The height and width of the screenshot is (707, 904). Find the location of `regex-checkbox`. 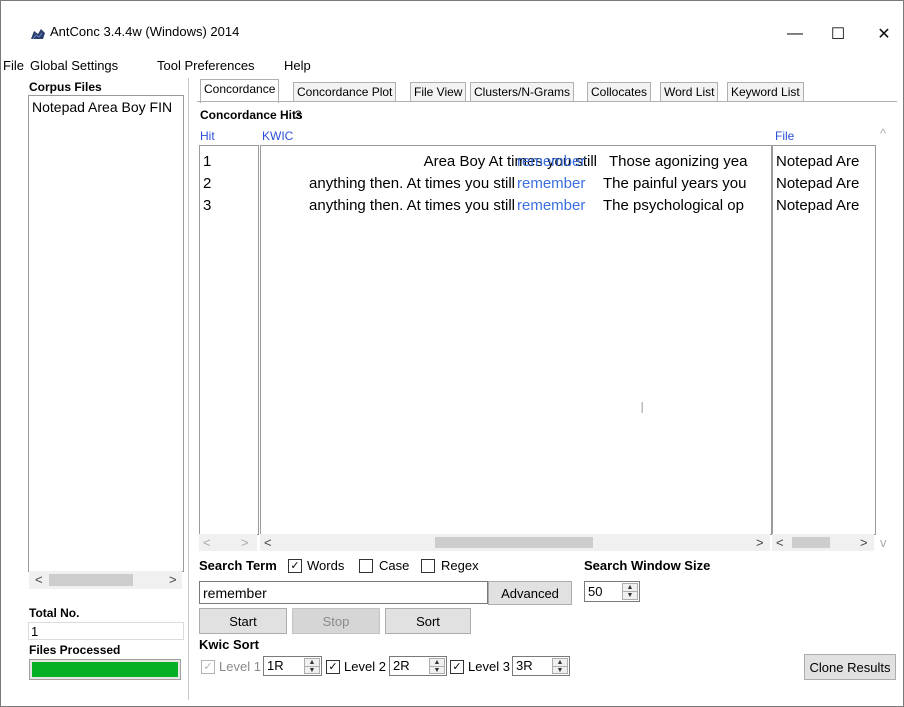

regex-checkbox is located at coordinates (428, 566).